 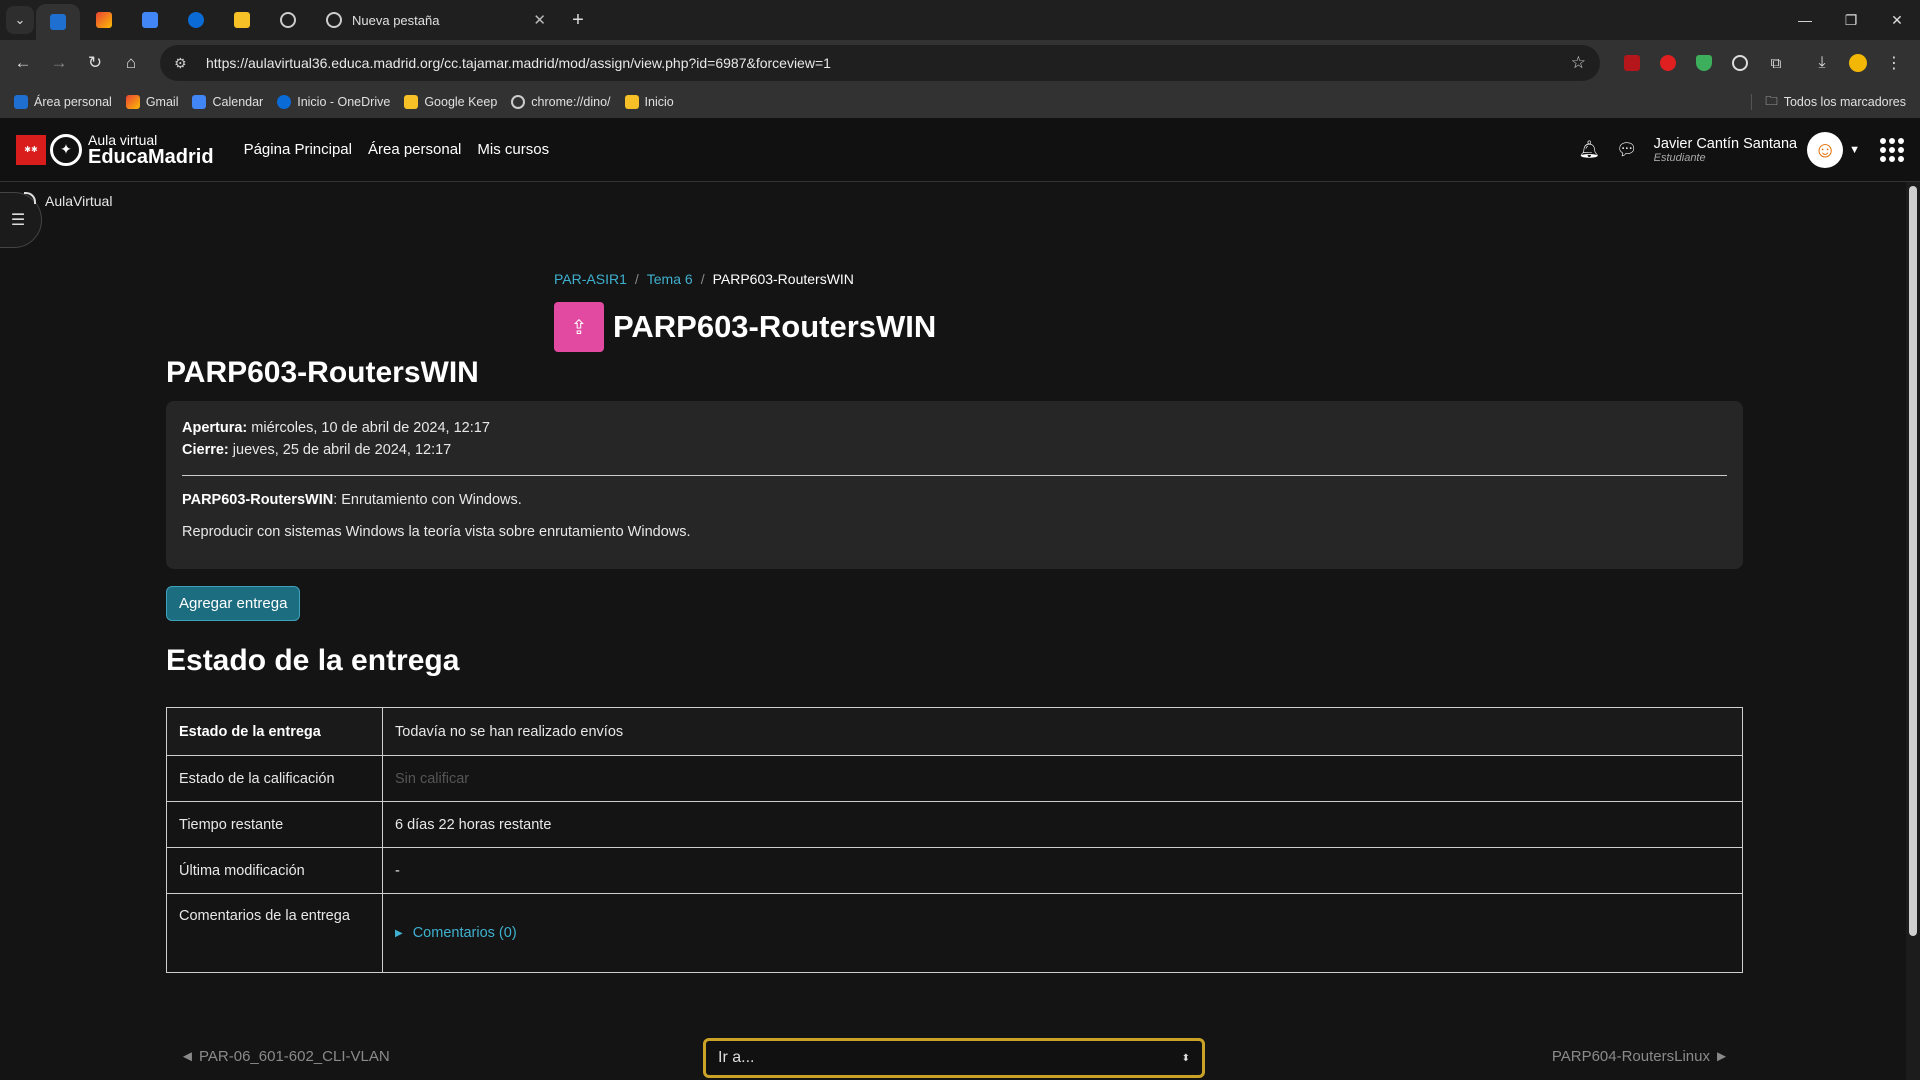 What do you see at coordinates (1894, 63) in the screenshot?
I see `menu-kebab-icon: ⋮` at bounding box center [1894, 63].